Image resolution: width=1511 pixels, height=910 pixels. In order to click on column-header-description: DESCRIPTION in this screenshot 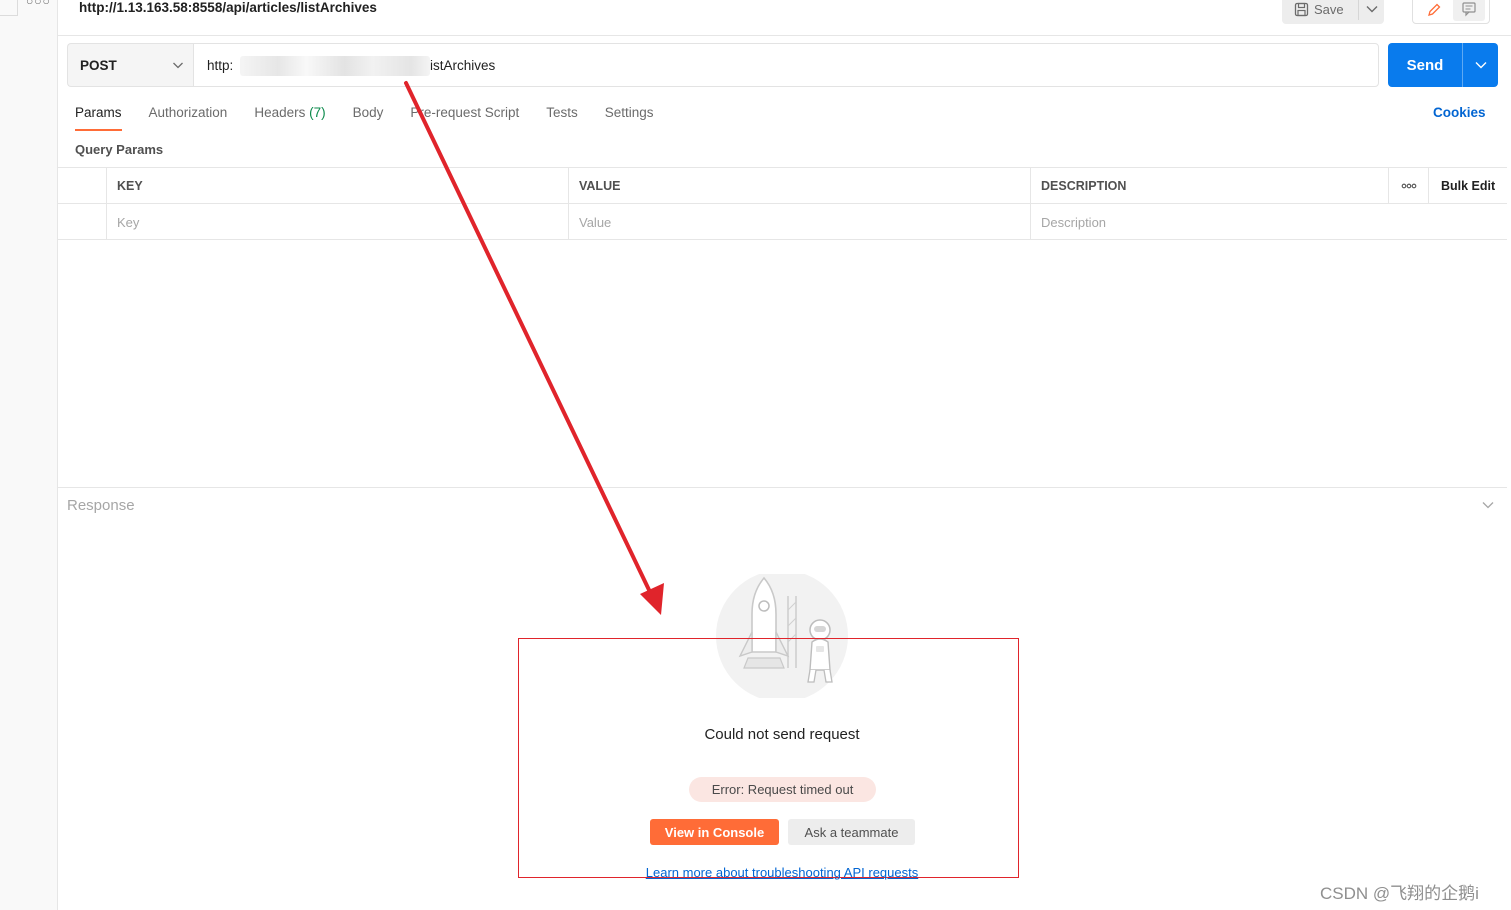, I will do `click(1209, 186)`.